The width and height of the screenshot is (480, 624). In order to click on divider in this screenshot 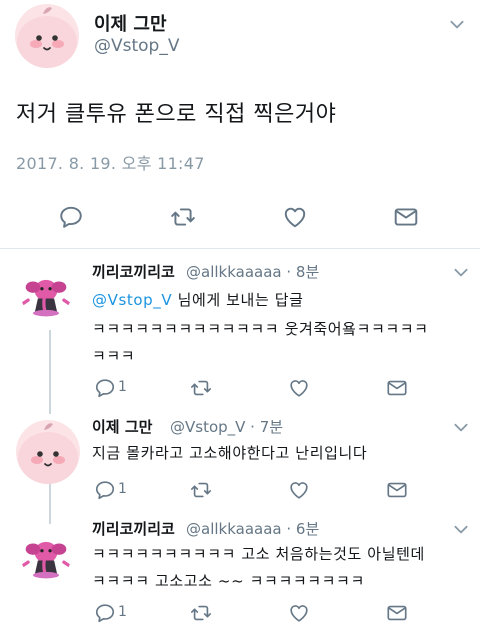, I will do `click(240, 248)`.